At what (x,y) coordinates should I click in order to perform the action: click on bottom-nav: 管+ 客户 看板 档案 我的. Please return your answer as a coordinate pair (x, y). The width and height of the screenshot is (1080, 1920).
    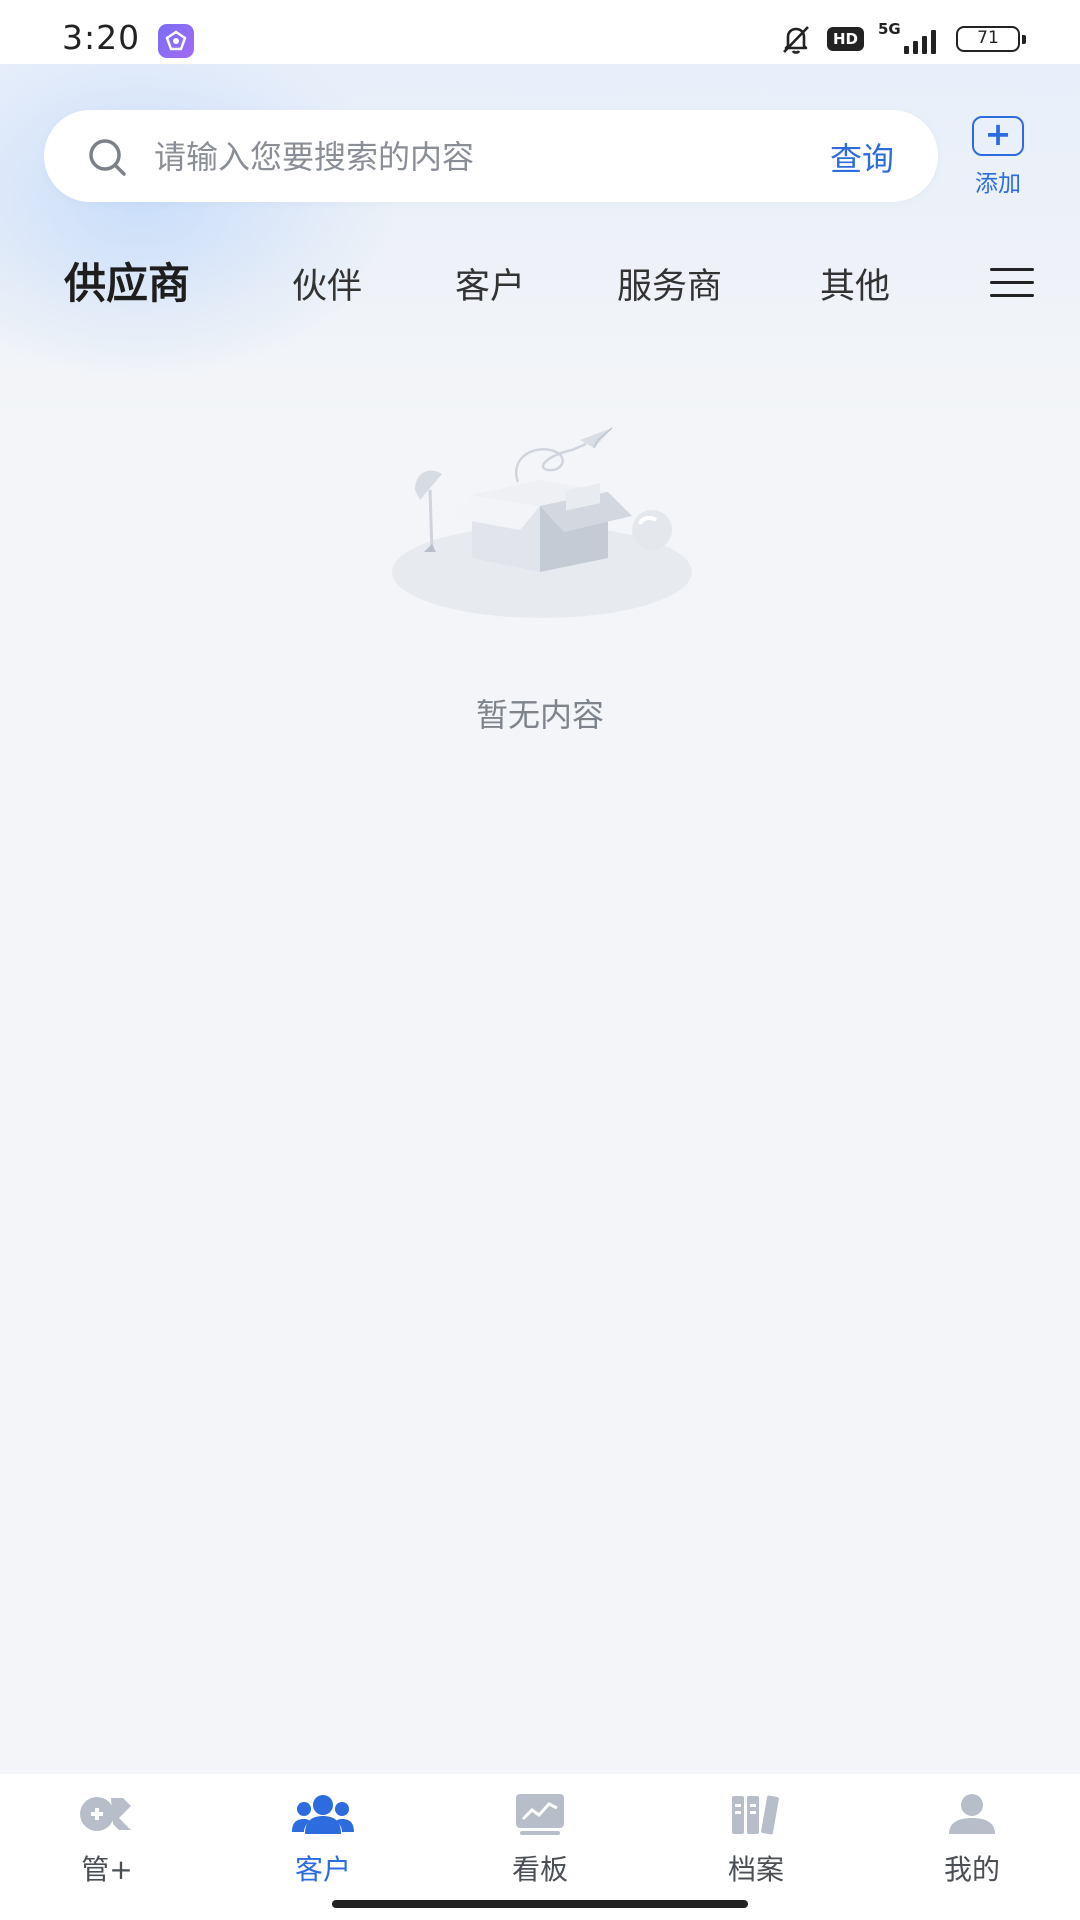
    Looking at the image, I should click on (540, 1847).